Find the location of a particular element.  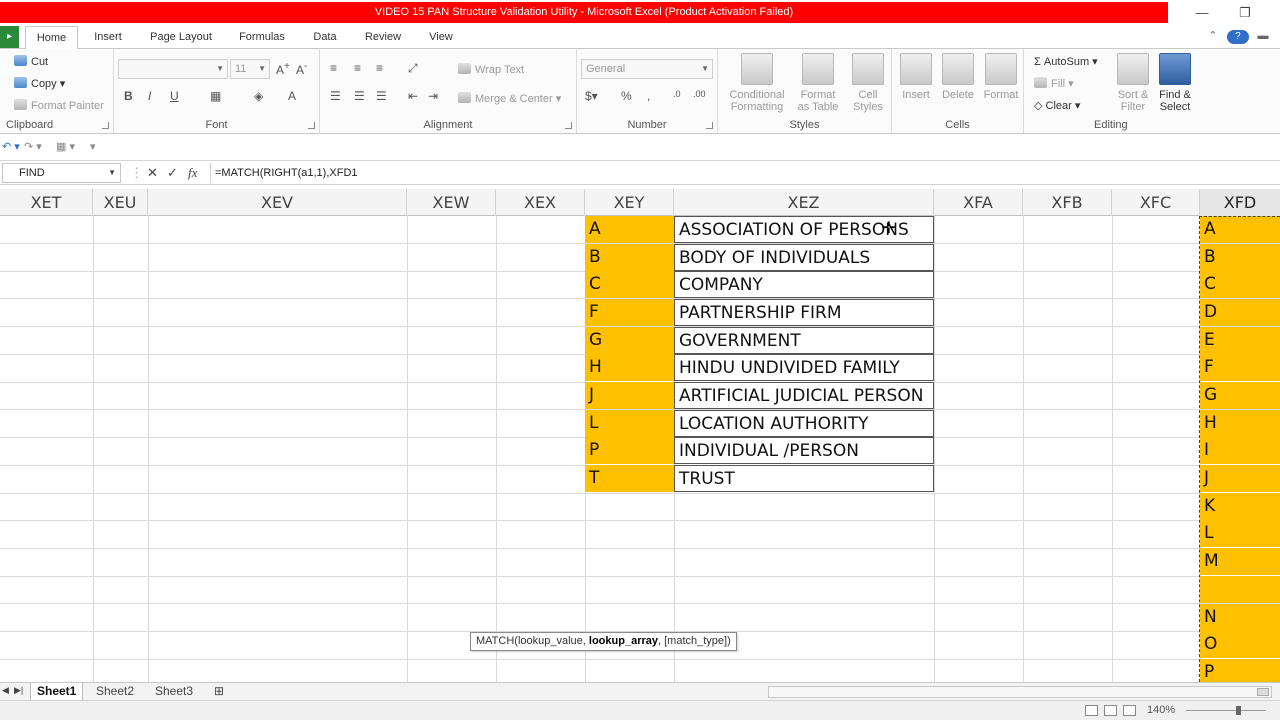

pan-desc-cell: ARTIFICIAL JUDICIAL PERSON is located at coordinates (804, 395).